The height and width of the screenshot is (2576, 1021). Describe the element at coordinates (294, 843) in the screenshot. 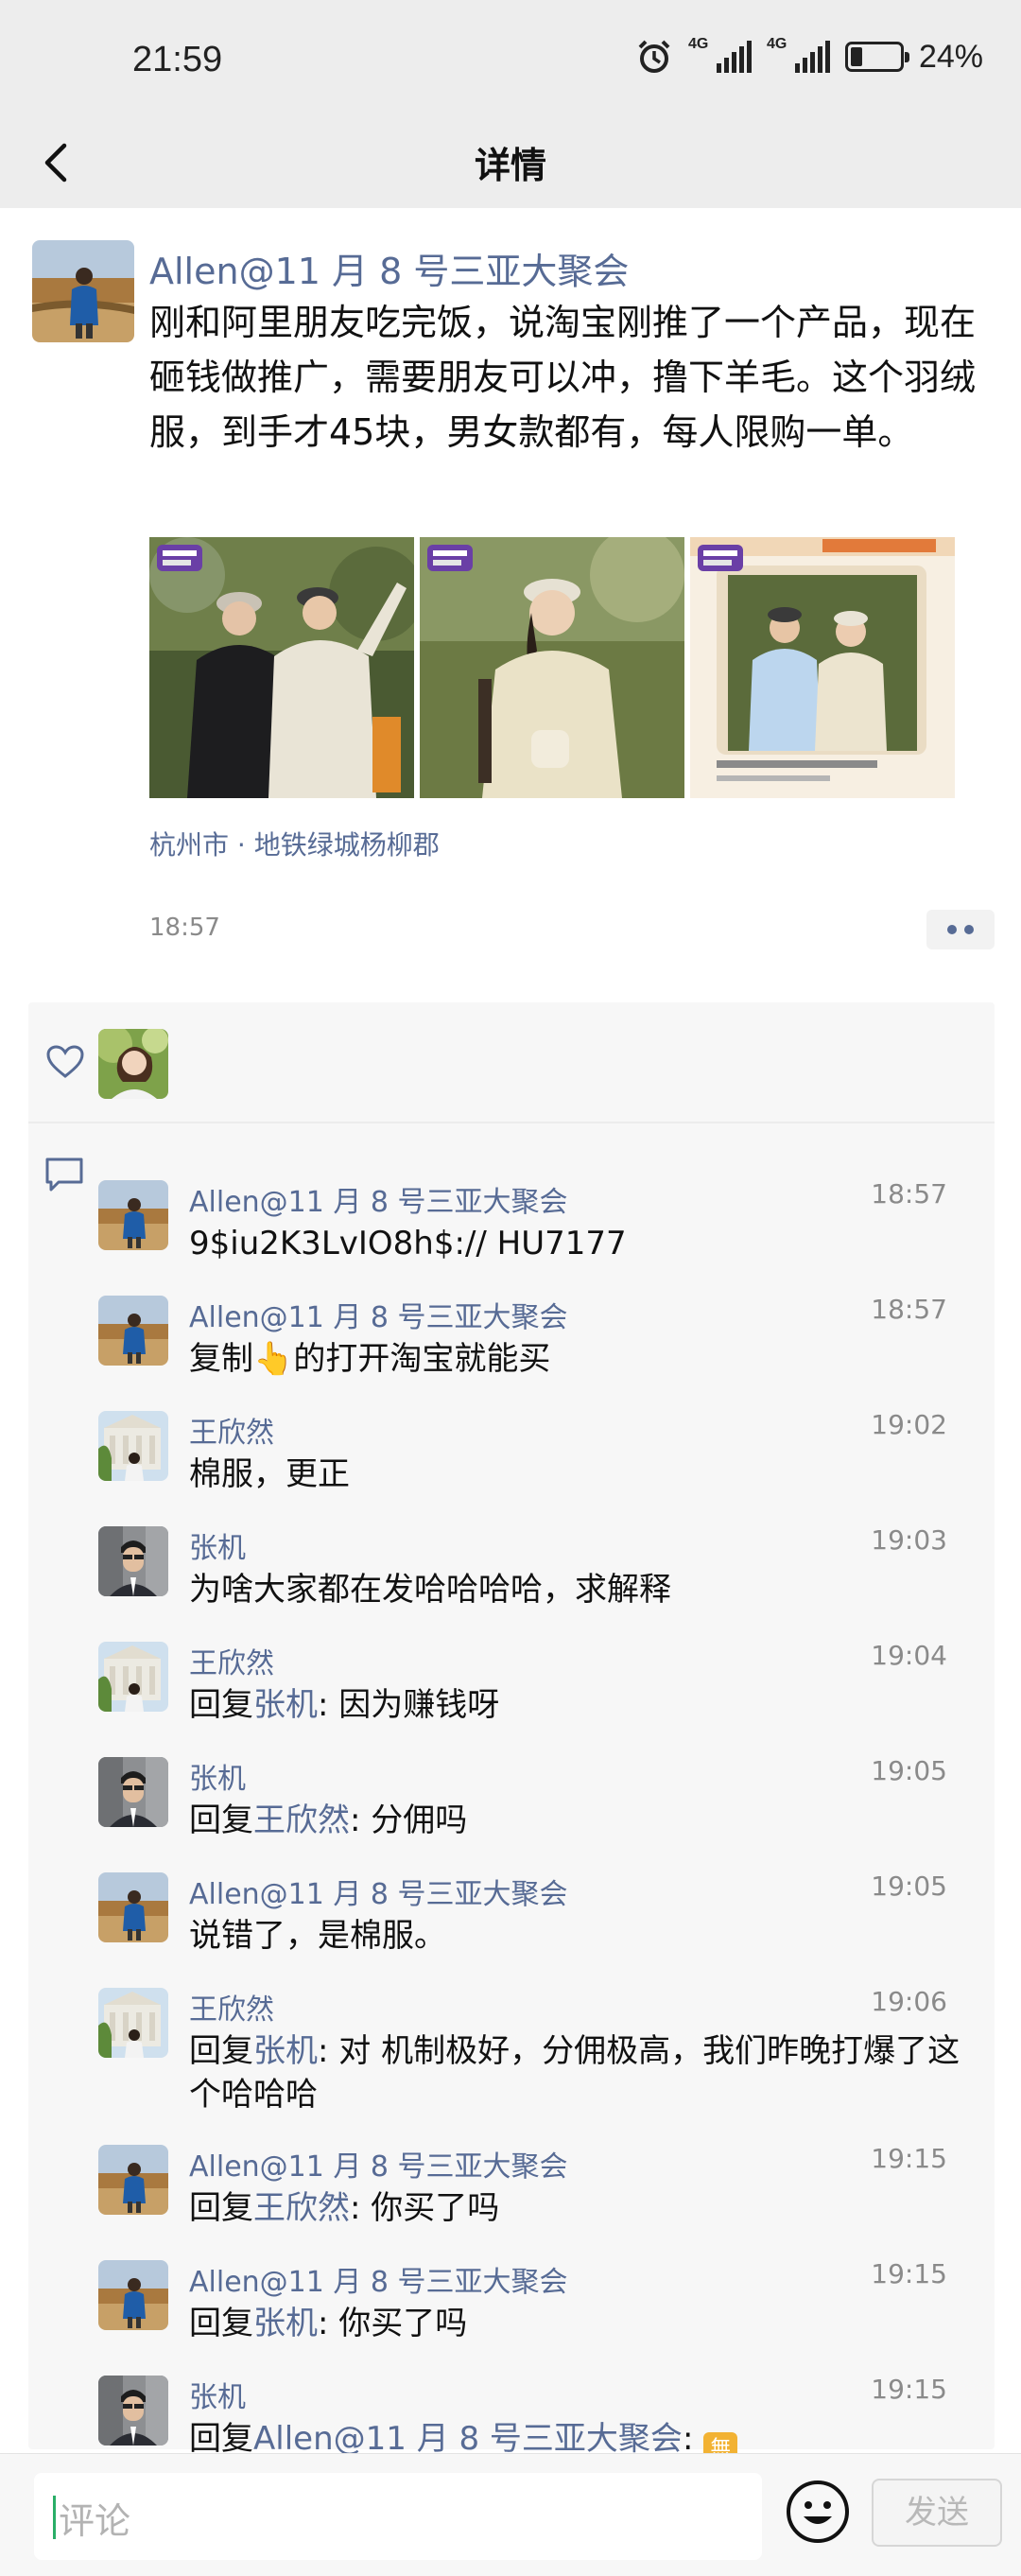

I see `post-location: 杭州市 · 地铁绿城杨柳郡` at that location.